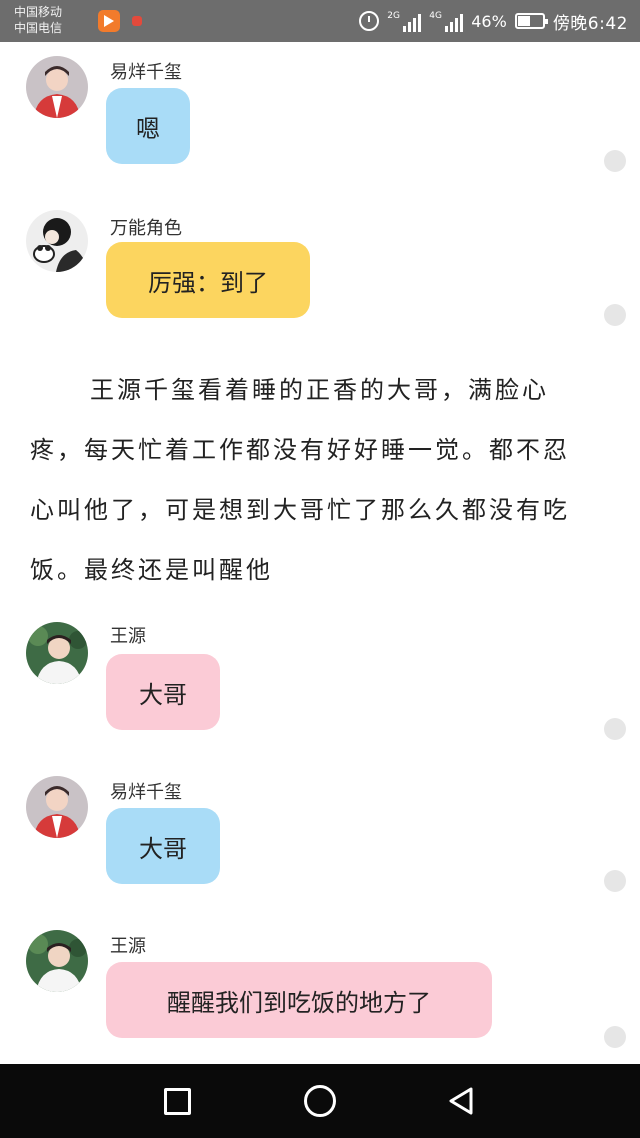  I want to click on alarm-icon, so click(369, 21).